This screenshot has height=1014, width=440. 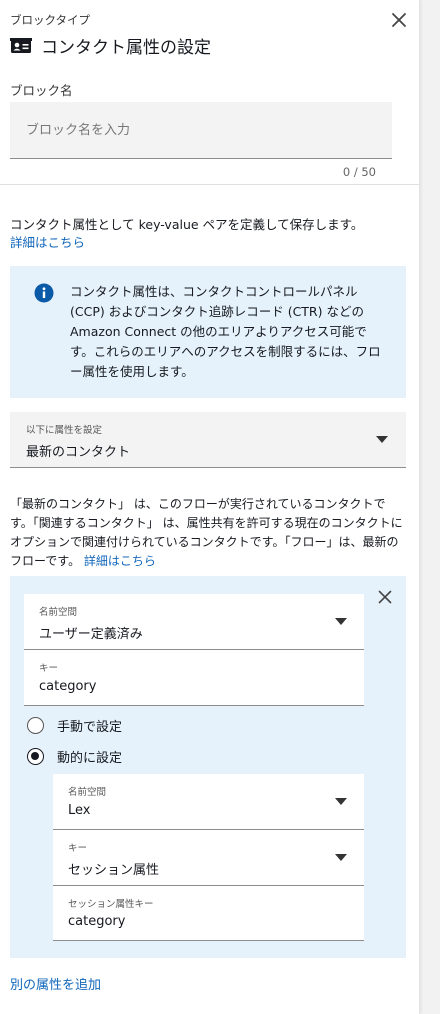 I want to click on dynamic-key-value: セッション属性, so click(x=114, y=870).